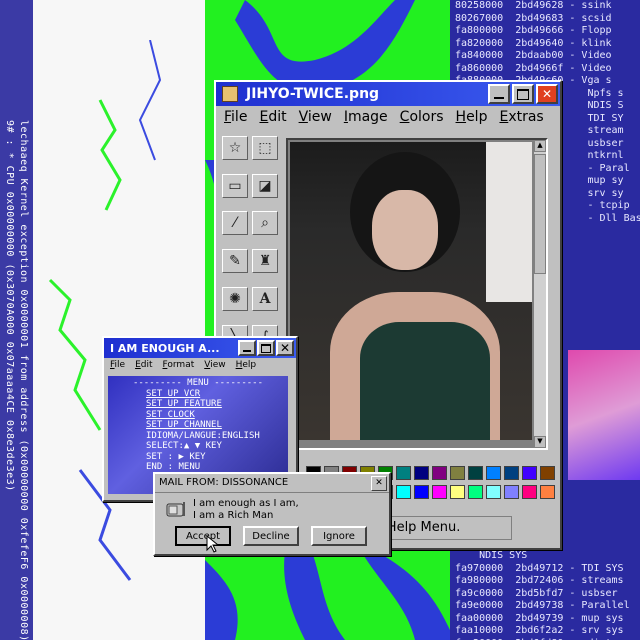 The height and width of the screenshot is (642, 640). I want to click on menu-item-colors: Colors, so click(422, 117).